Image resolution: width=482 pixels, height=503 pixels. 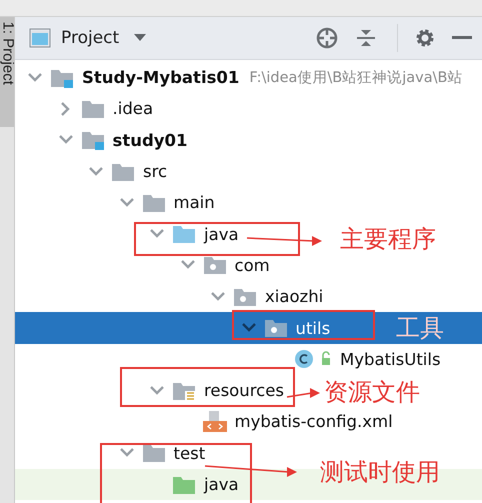 I want to click on class-icon, so click(x=313, y=359).